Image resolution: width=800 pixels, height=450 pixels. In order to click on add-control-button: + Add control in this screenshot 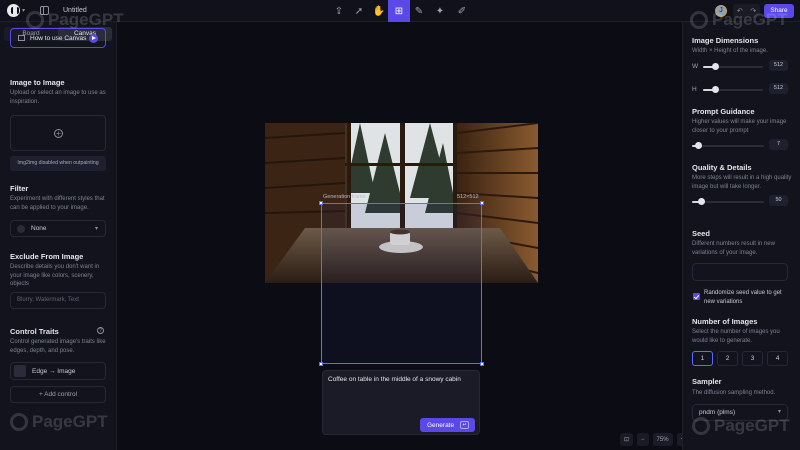, I will do `click(58, 394)`.